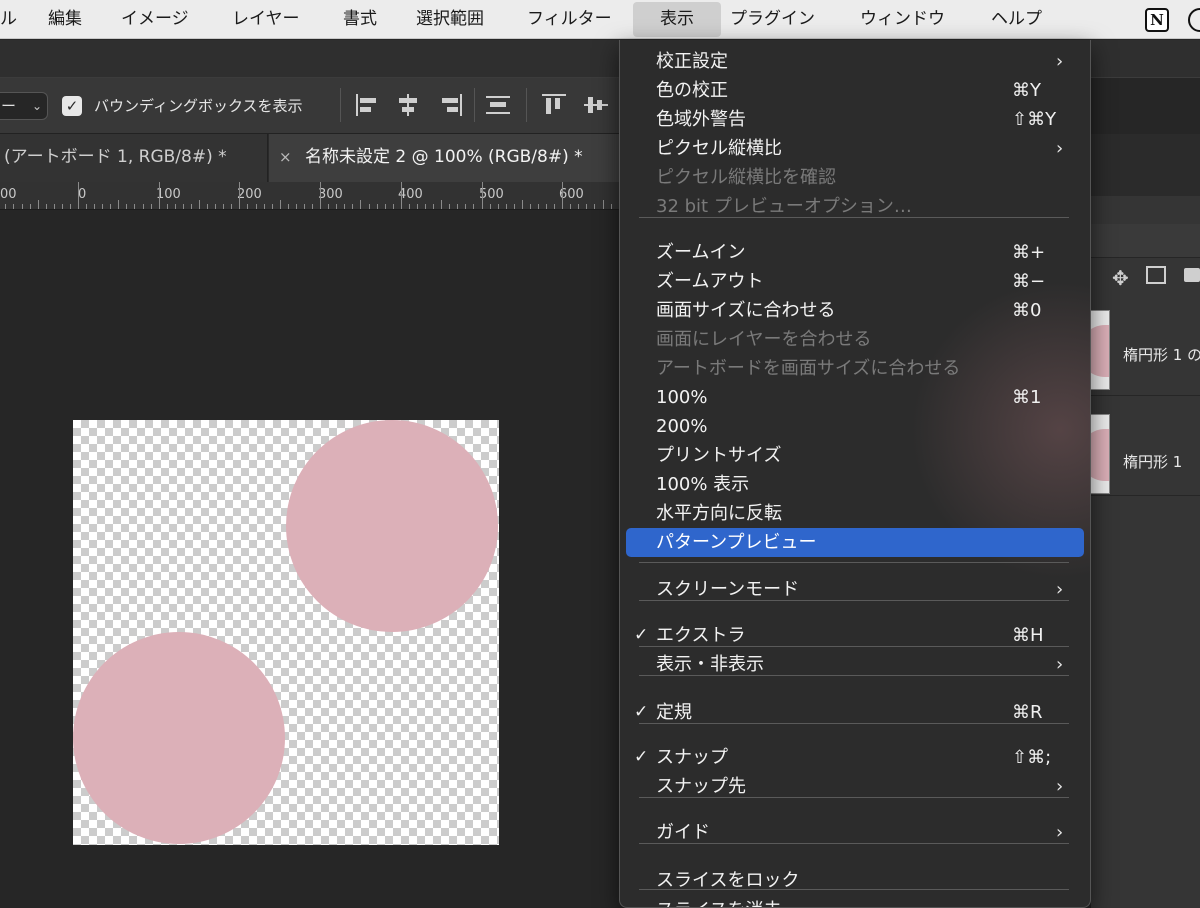 The image size is (1200, 908). Describe the element at coordinates (855, 542) in the screenshot. I see `menu-item-pattern-preview: パターンプレビュー` at that location.